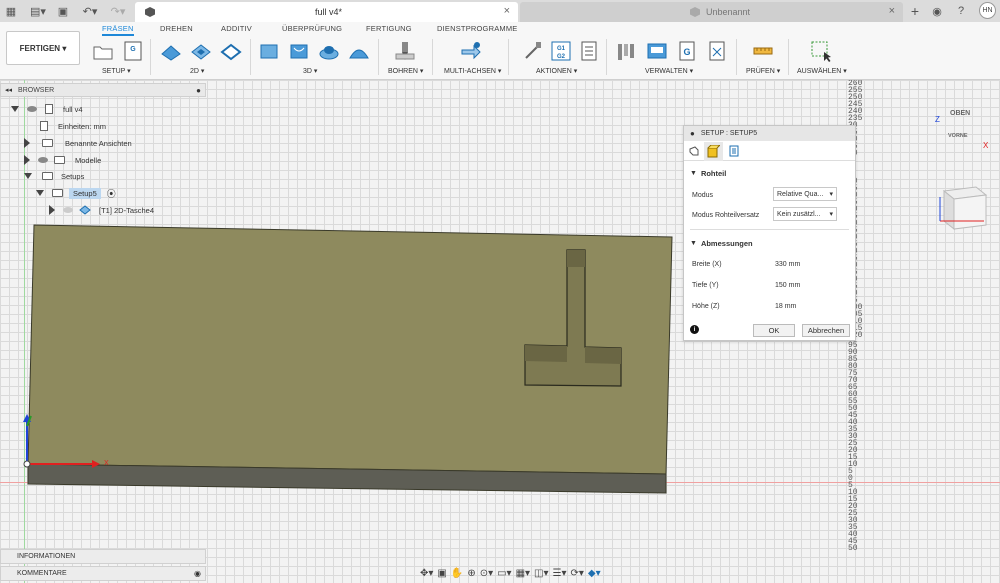  What do you see at coordinates (8, 90) in the screenshot?
I see `collapse-panel-icon: ◂◂` at bounding box center [8, 90].